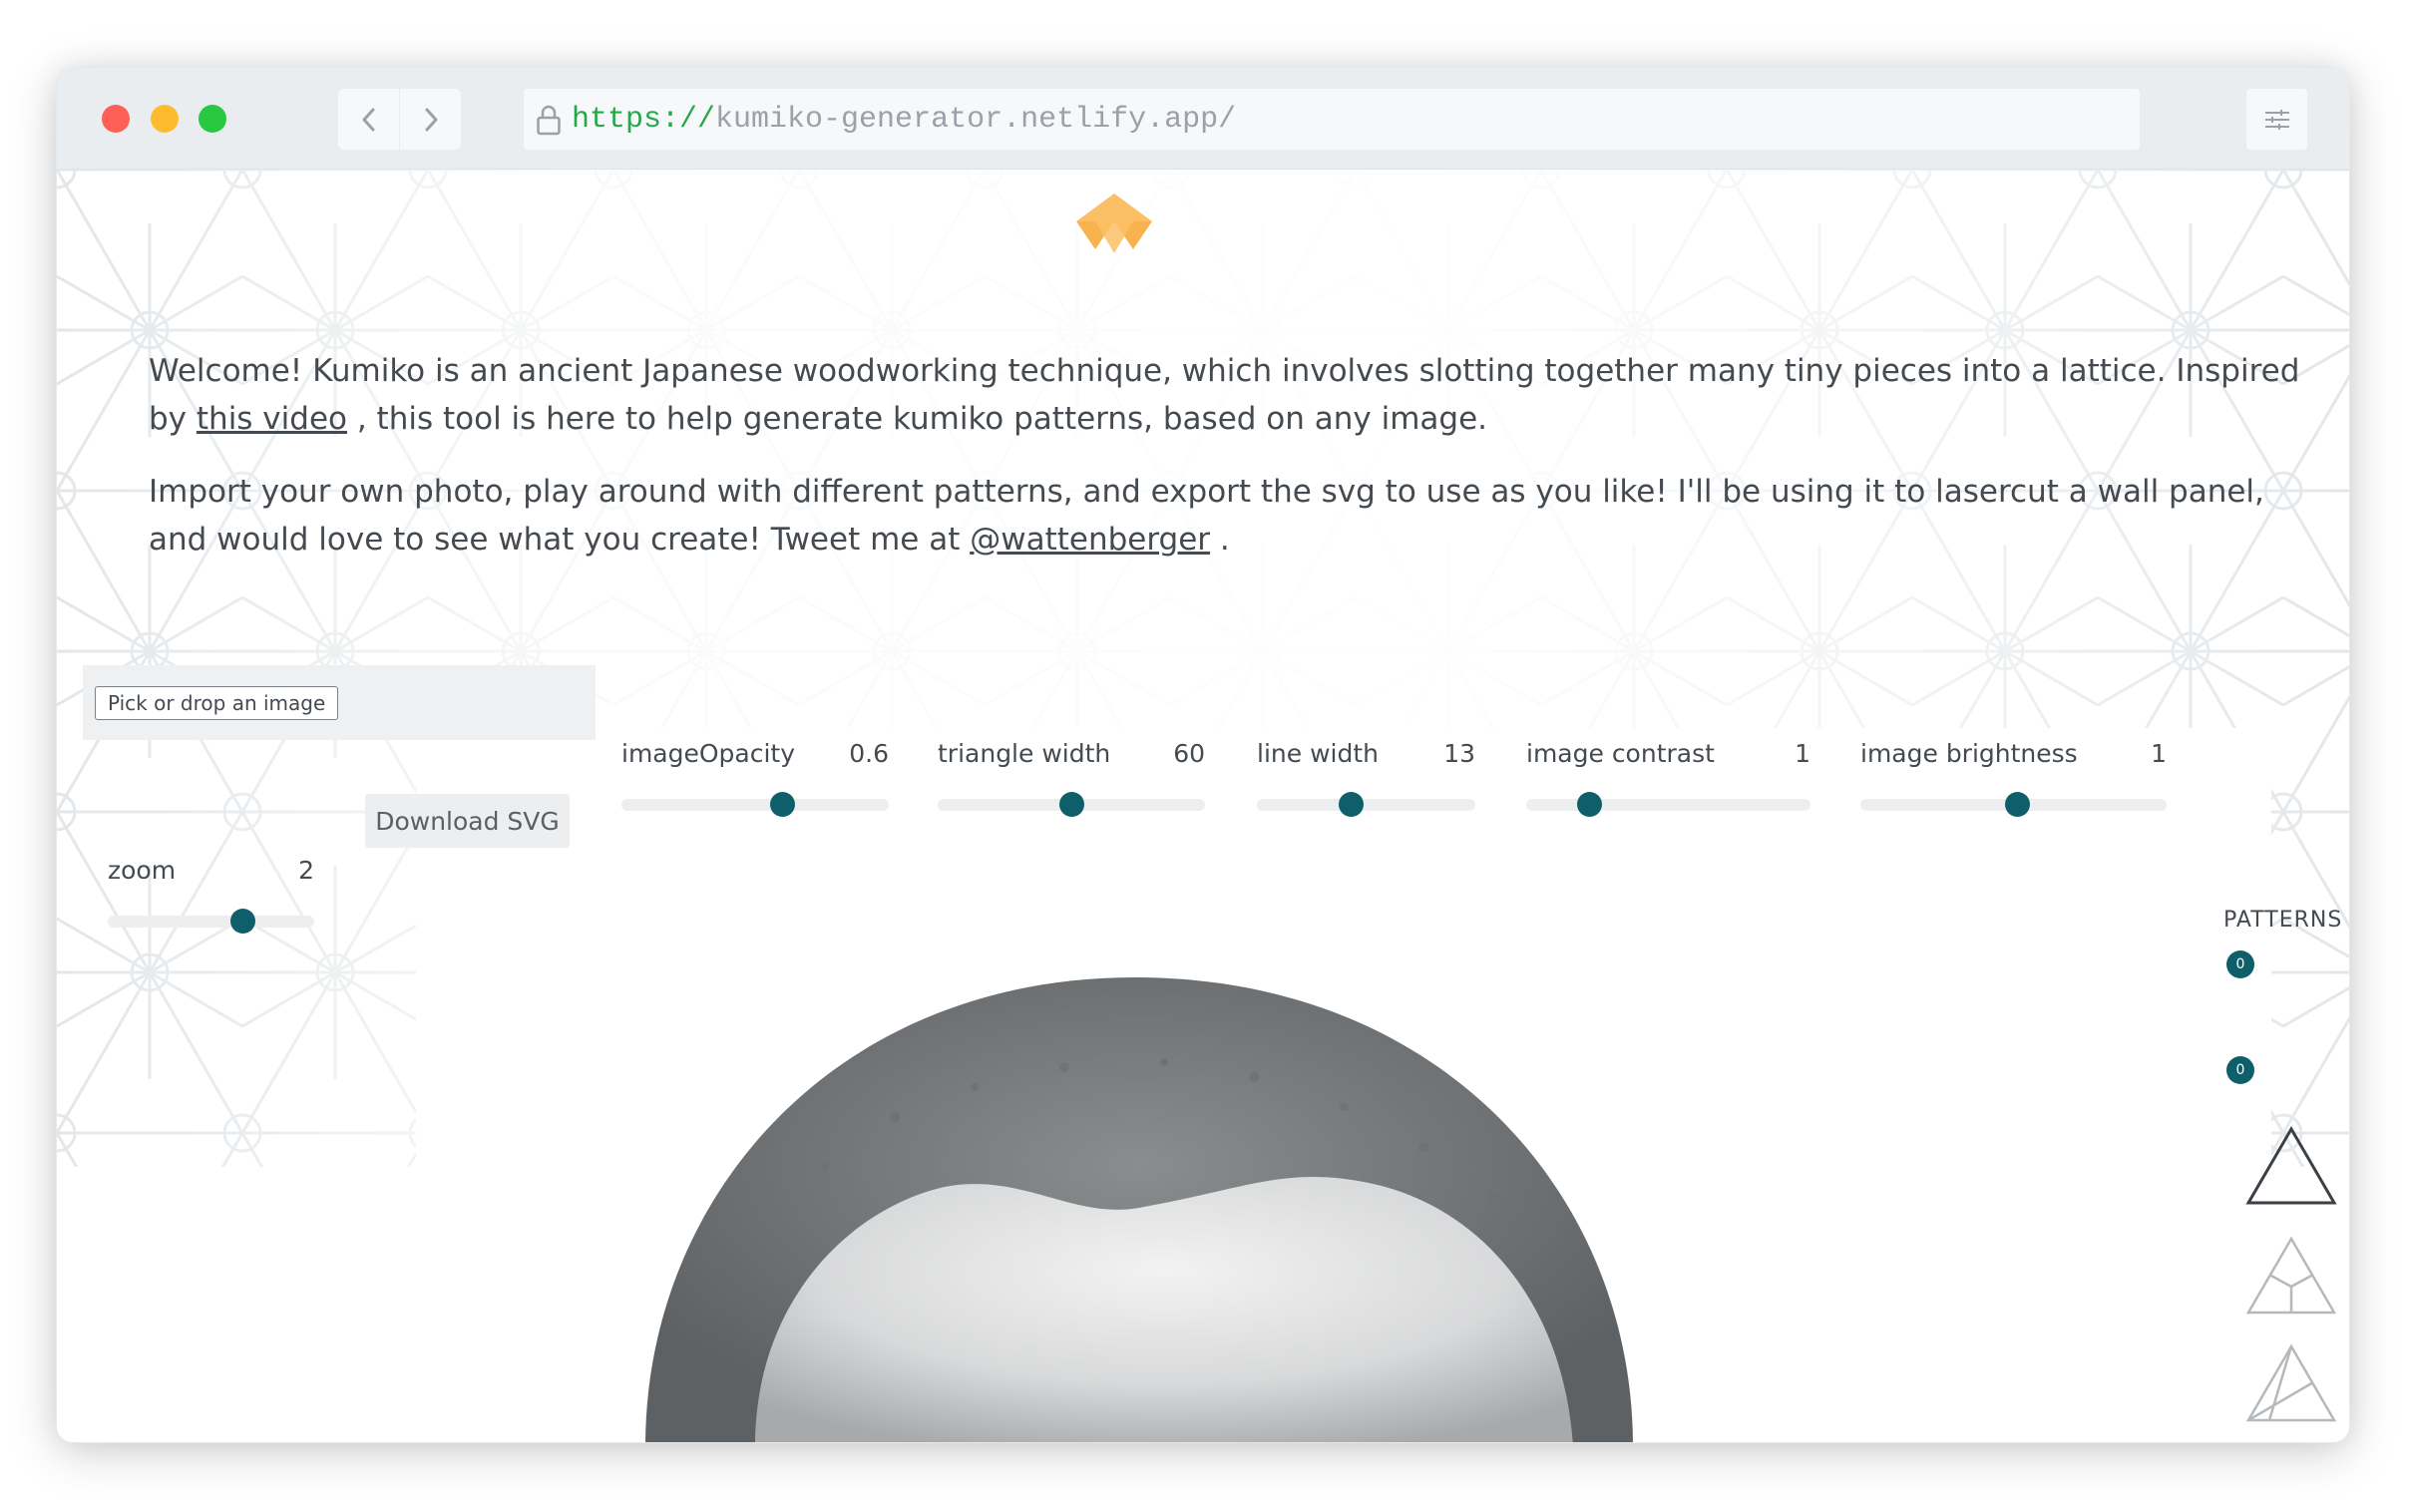 This screenshot has width=2409, height=1512. I want to click on slider-label: image brightness, so click(1969, 753).